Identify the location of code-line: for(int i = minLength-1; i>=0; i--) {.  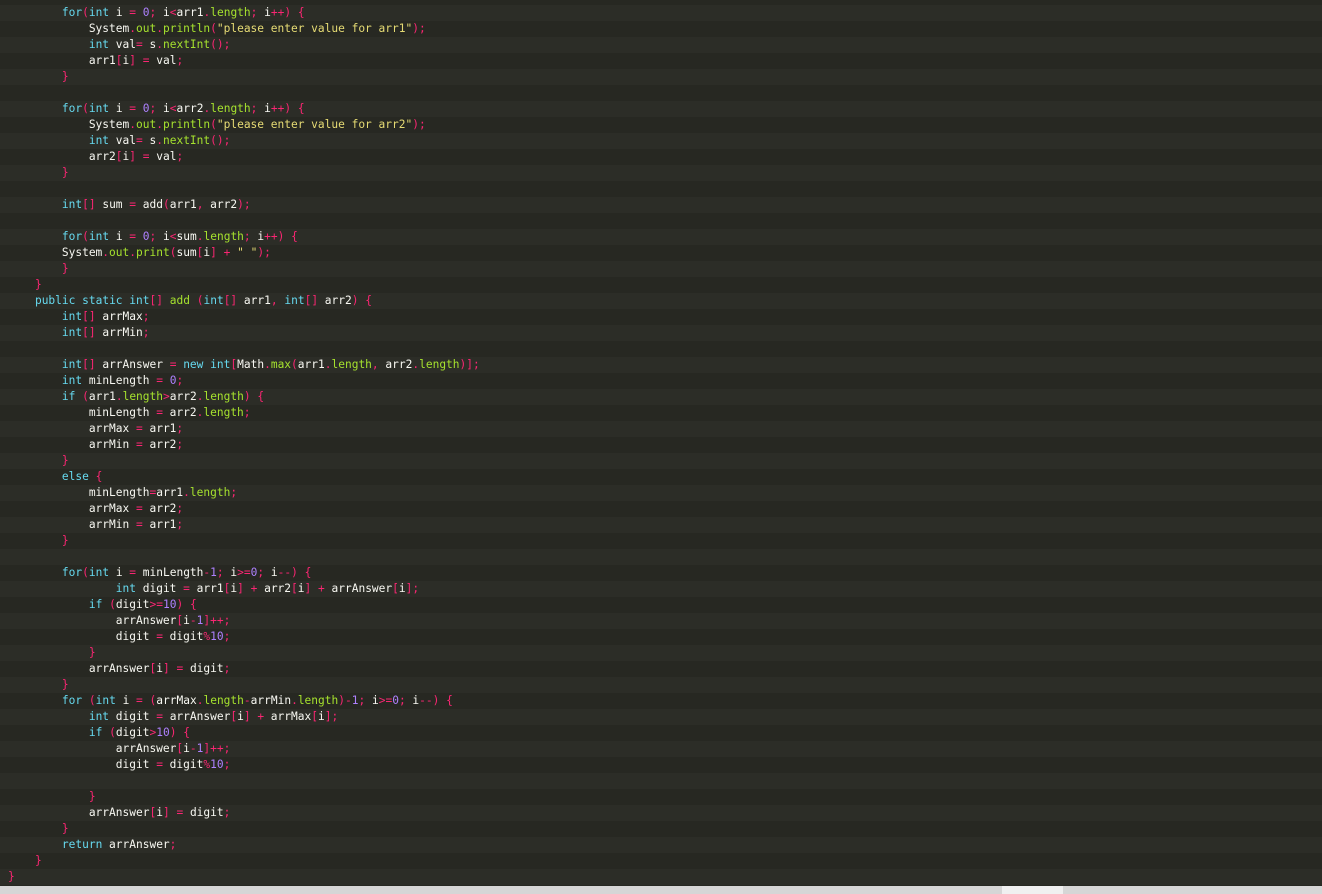
(661, 573).